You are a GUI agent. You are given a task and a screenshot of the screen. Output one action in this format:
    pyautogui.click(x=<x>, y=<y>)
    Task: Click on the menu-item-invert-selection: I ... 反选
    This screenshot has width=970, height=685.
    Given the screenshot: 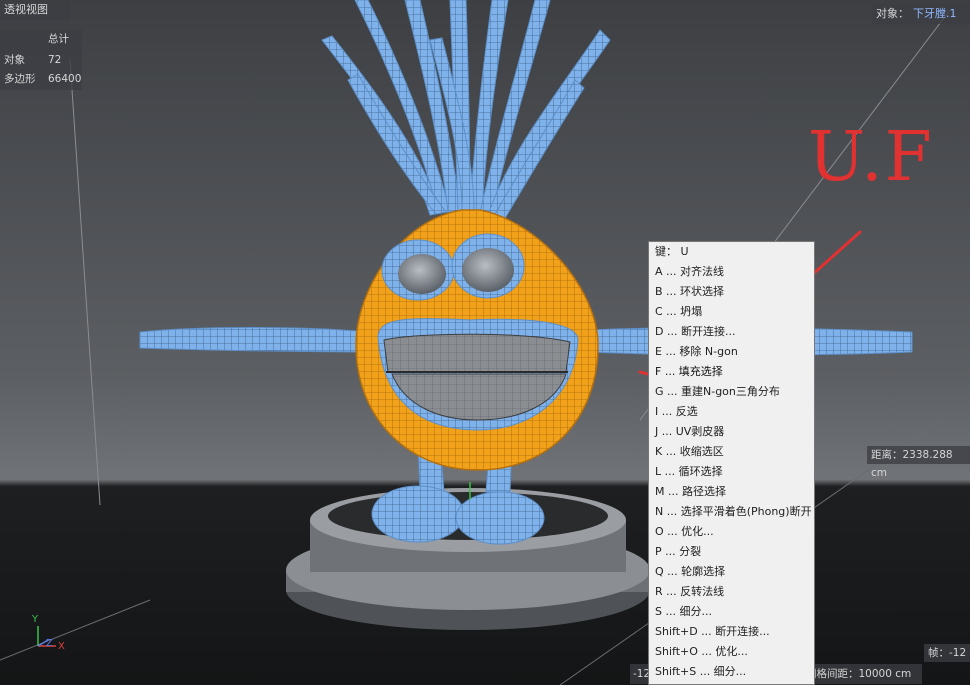 What is the action you would take?
    pyautogui.click(x=676, y=412)
    